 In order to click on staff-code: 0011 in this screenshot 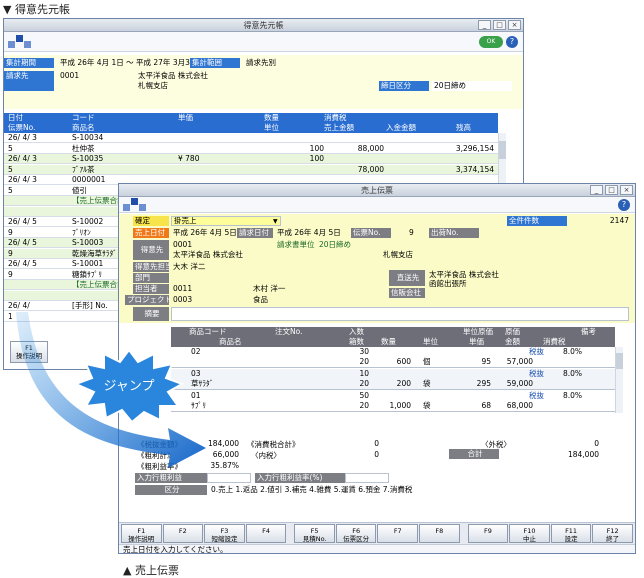, I will do `click(196, 289)`.